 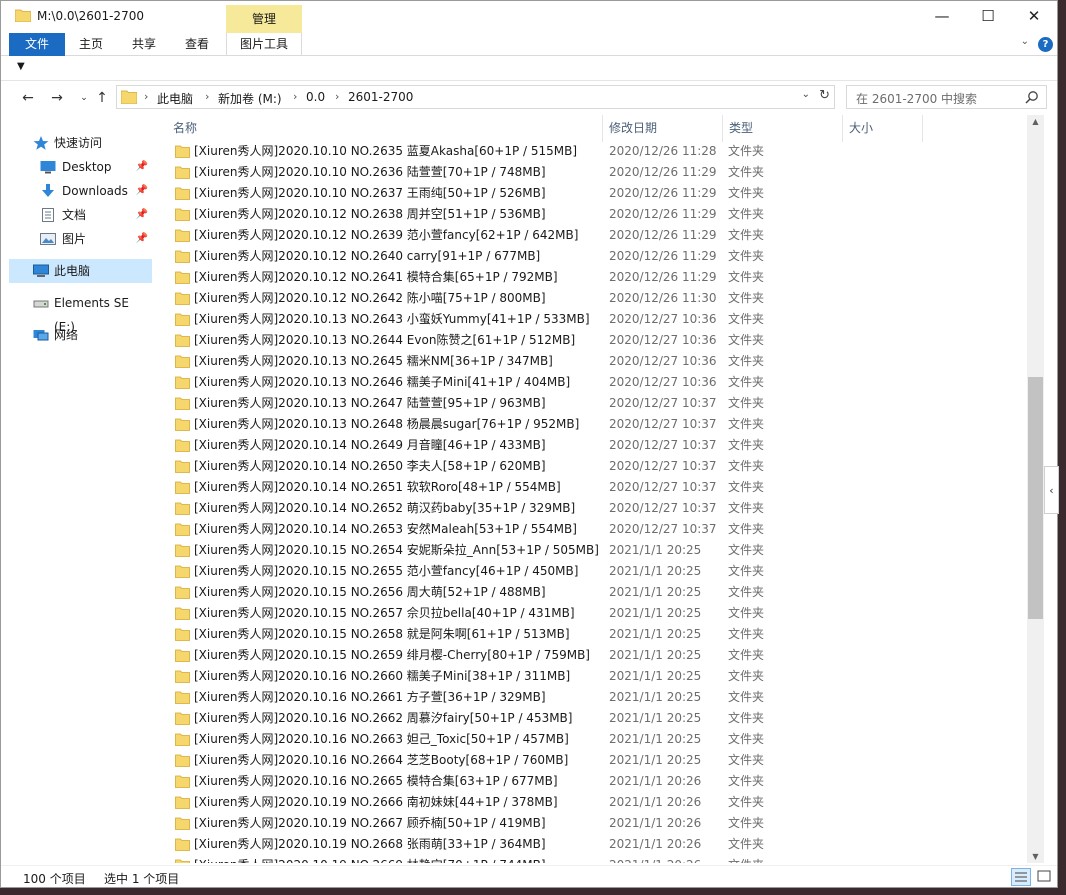 What do you see at coordinates (380, 97) in the screenshot?
I see `breadcrumb-current: 2601-2700` at bounding box center [380, 97].